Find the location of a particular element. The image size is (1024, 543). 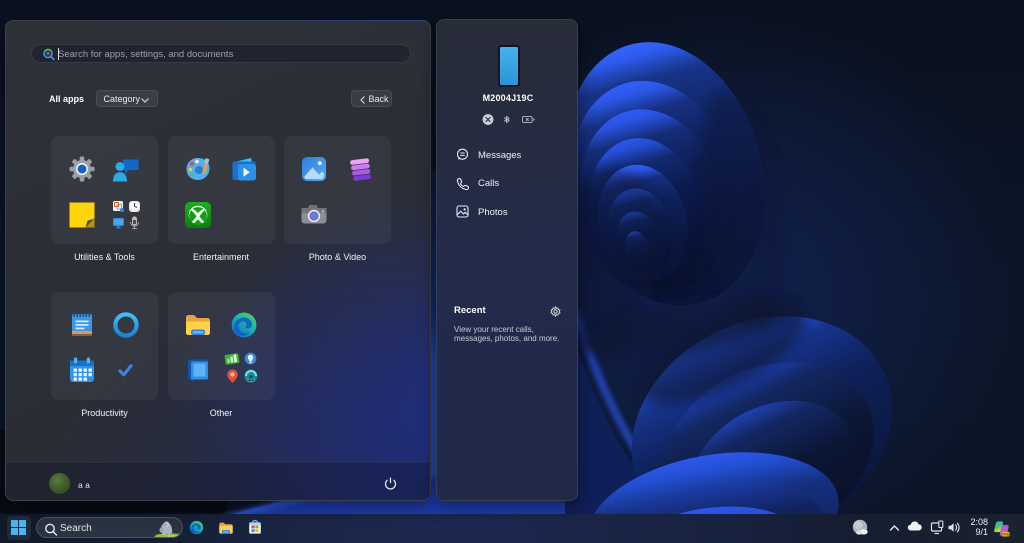

svg-text: PRE is located at coordinates (1006, 535).